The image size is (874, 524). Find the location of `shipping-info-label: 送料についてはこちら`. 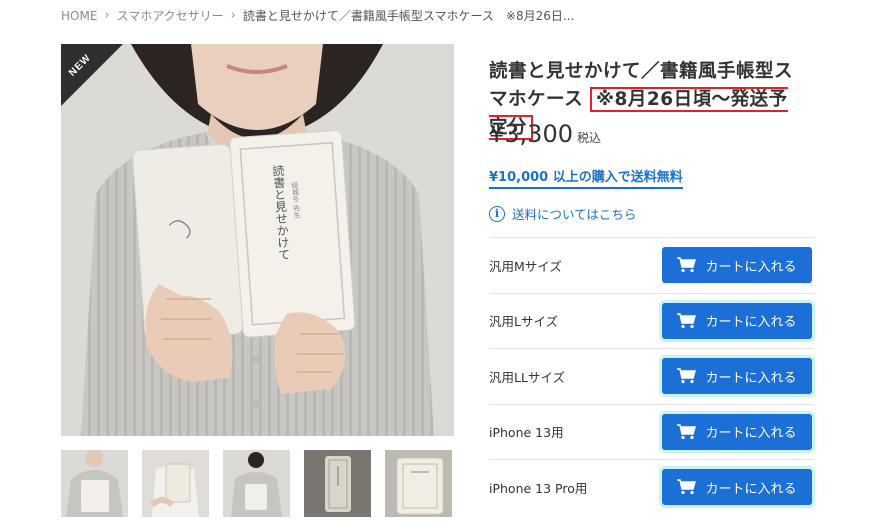

shipping-info-label: 送料についてはこちら is located at coordinates (574, 214).